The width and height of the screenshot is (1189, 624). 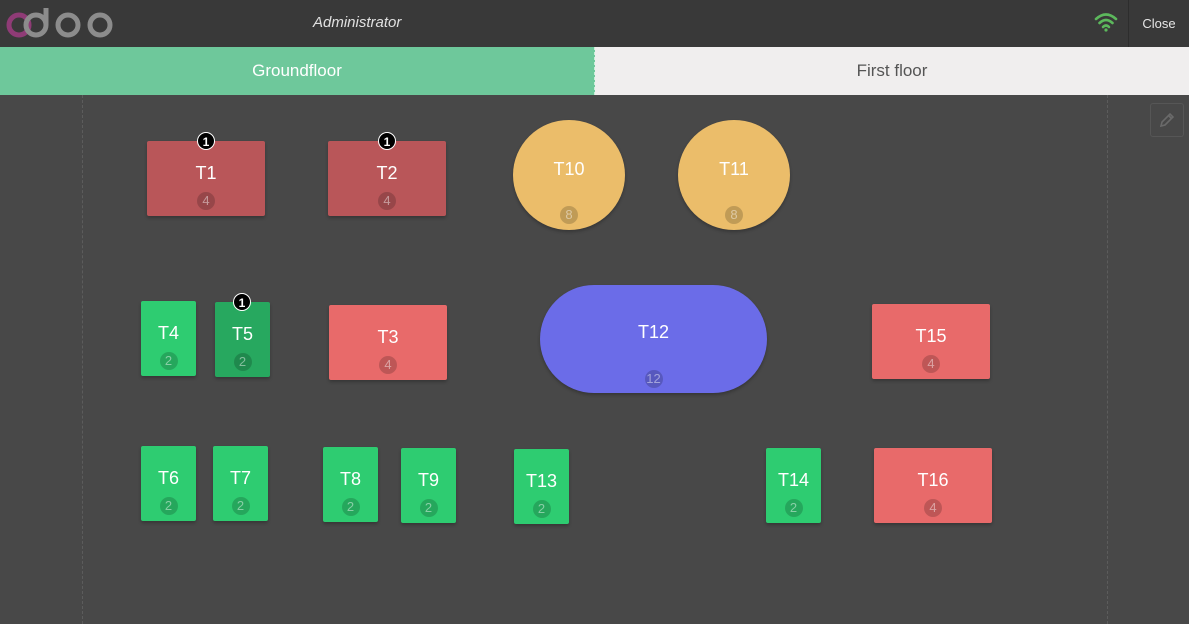 I want to click on guide-line-right, so click(x=1107, y=359).